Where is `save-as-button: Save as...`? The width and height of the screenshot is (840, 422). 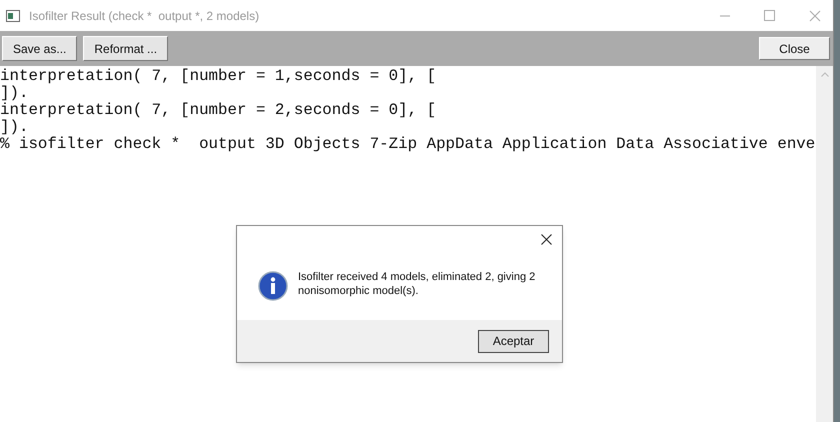 save-as-button: Save as... is located at coordinates (40, 48).